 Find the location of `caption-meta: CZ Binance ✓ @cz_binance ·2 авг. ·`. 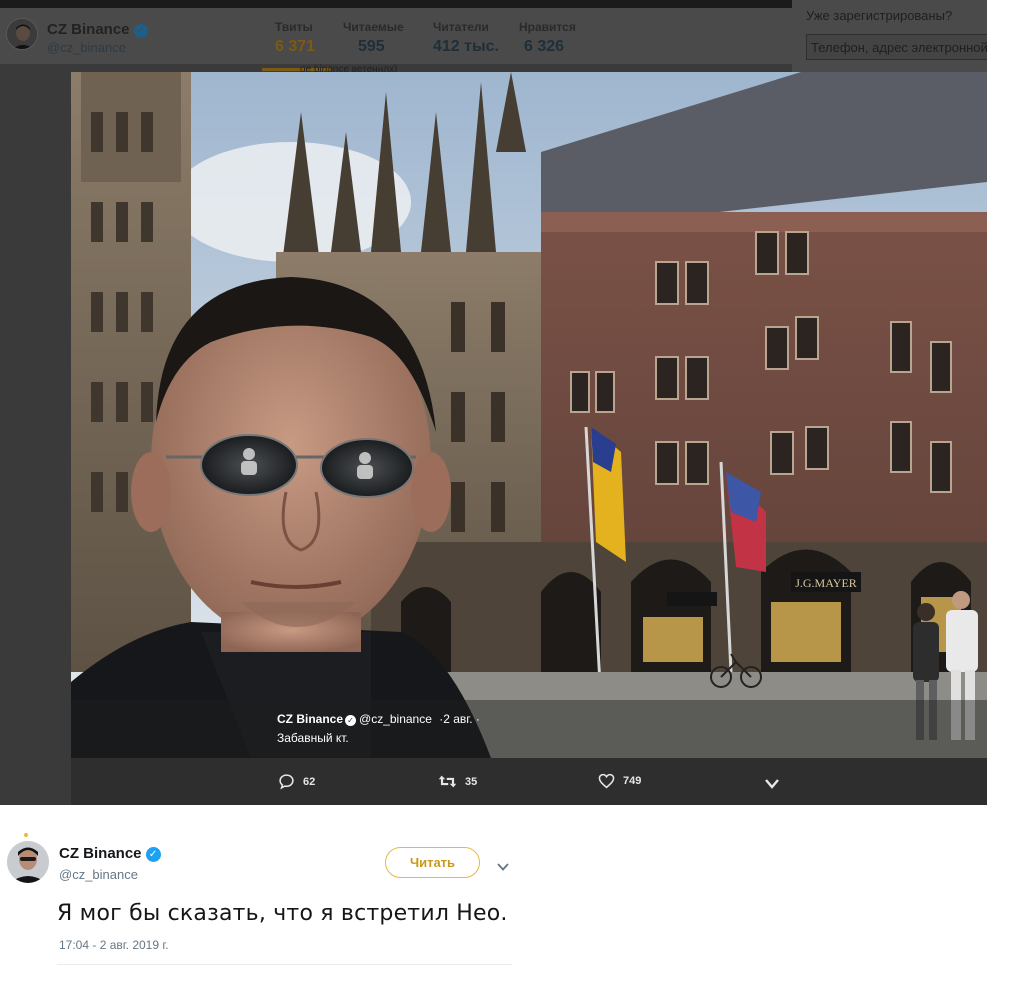

caption-meta: CZ Binance ✓ @cz_binance ·2 авг. · is located at coordinates (378, 719).